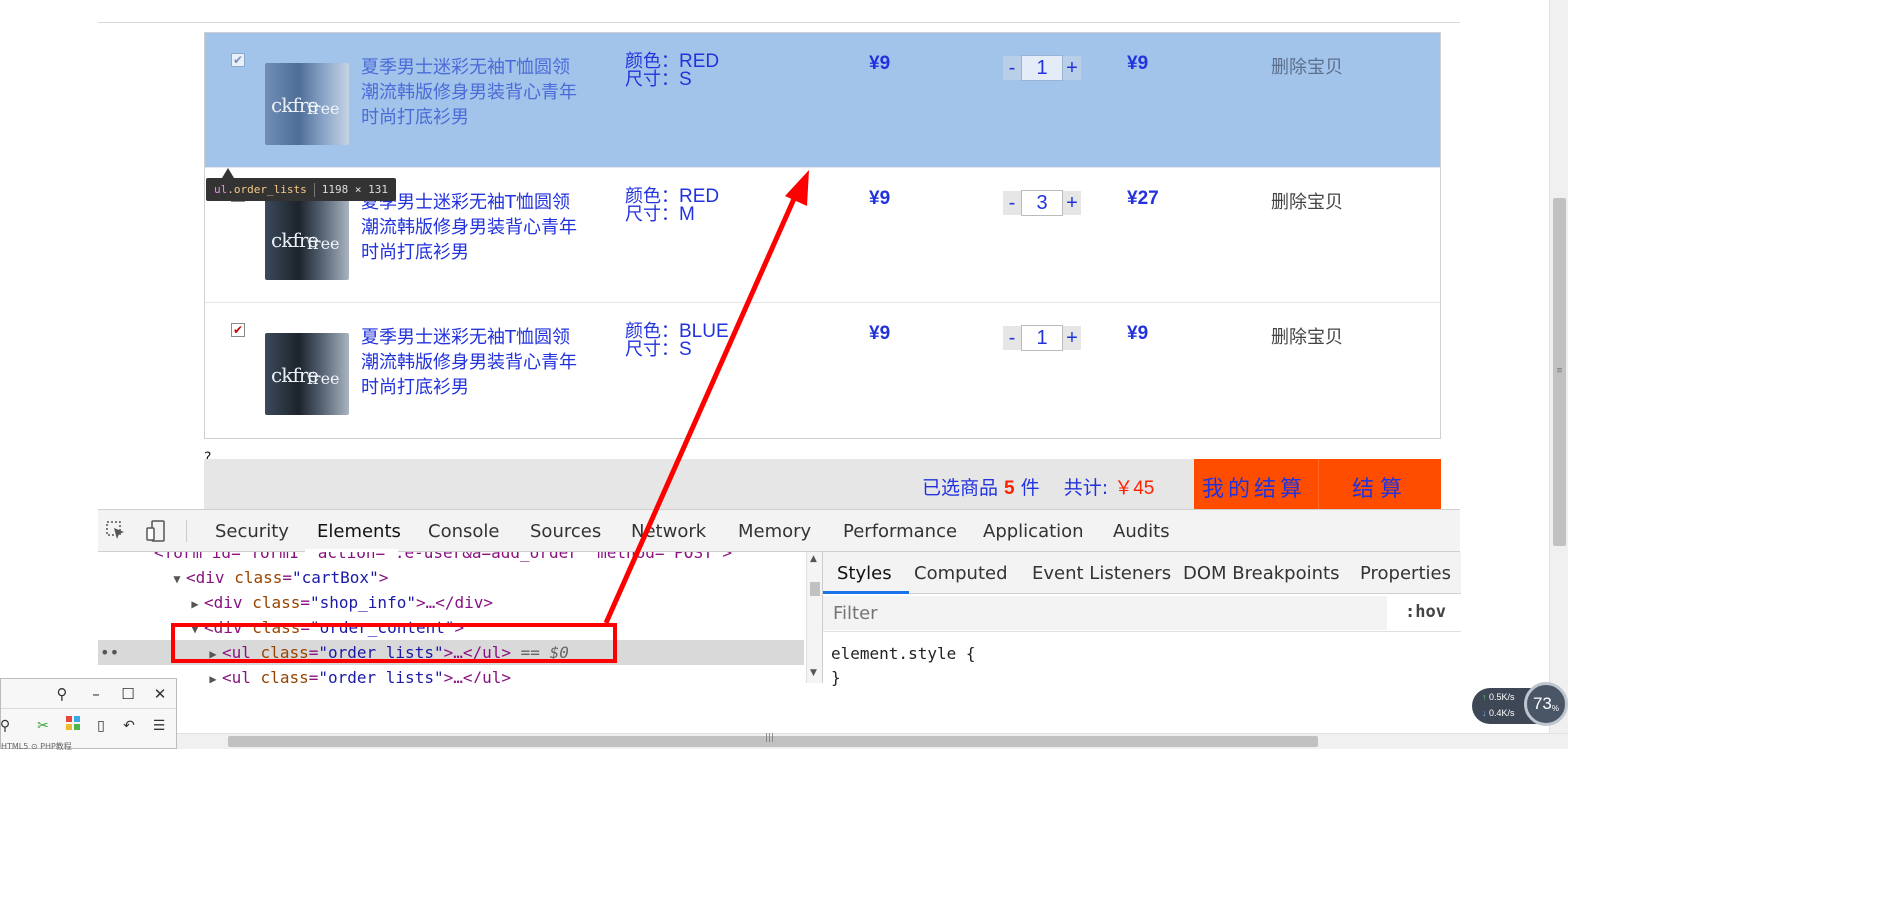  What do you see at coordinates (471, 227) in the screenshot?
I see `product-name-link-2: 夏季男士迷彩无袖T恤圆领潮流韩版修身男装背心青年时尚打底衫男` at bounding box center [471, 227].